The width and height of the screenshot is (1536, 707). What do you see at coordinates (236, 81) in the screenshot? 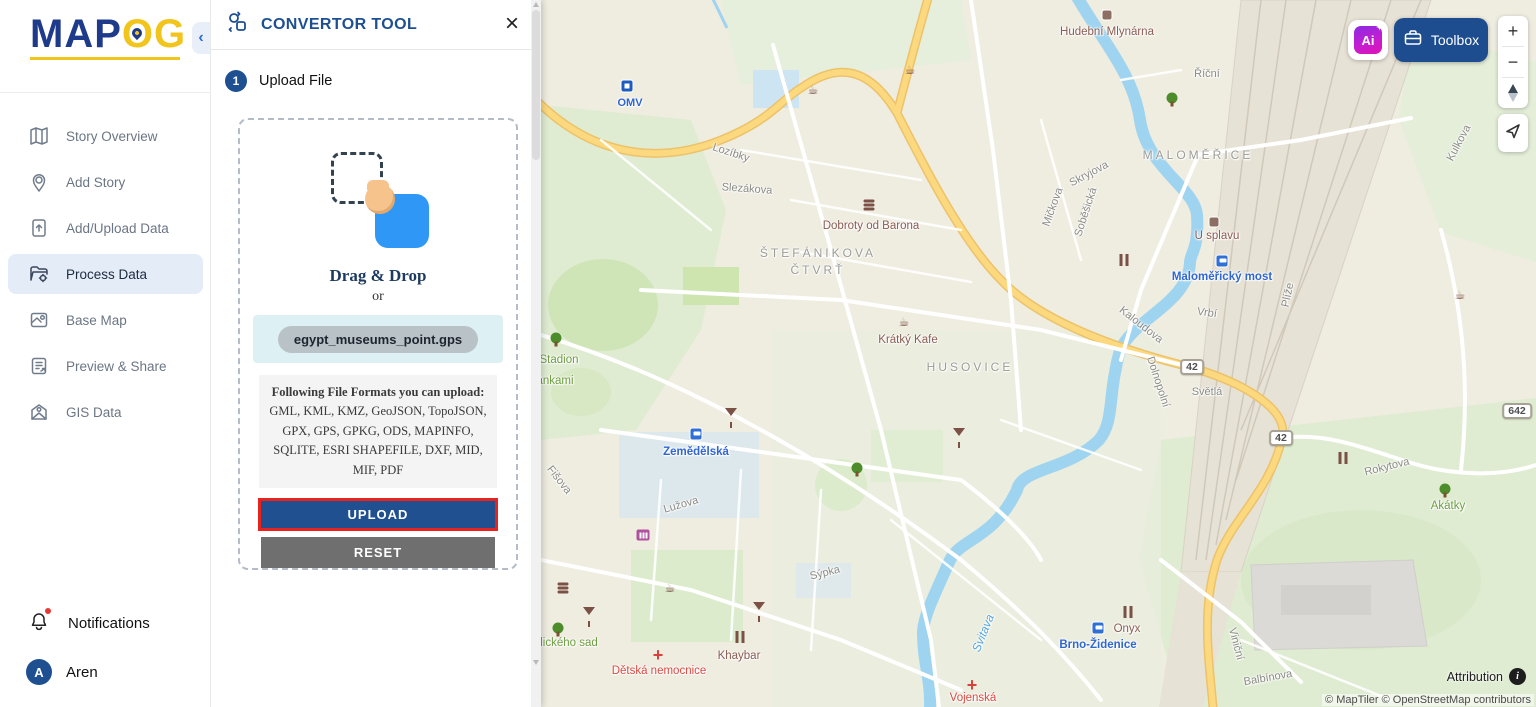
I see `step-number-badge: 1` at bounding box center [236, 81].